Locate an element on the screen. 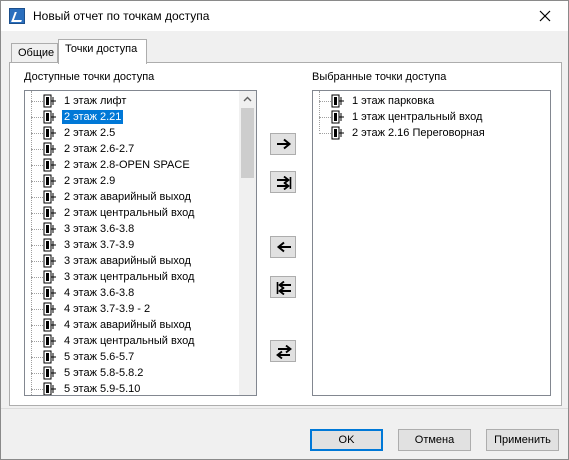  available-point-item-label: 1 этаж лифт is located at coordinates (95, 101).